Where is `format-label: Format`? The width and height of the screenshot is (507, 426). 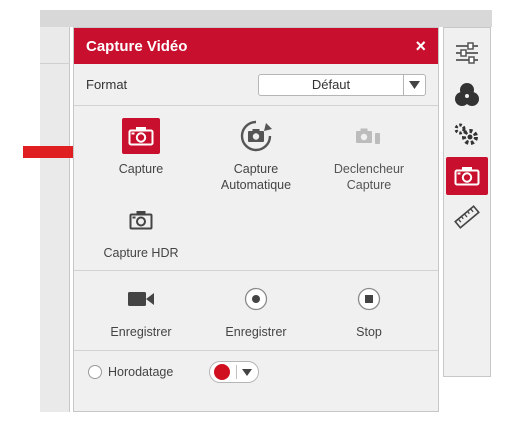 format-label: Format is located at coordinates (107, 84).